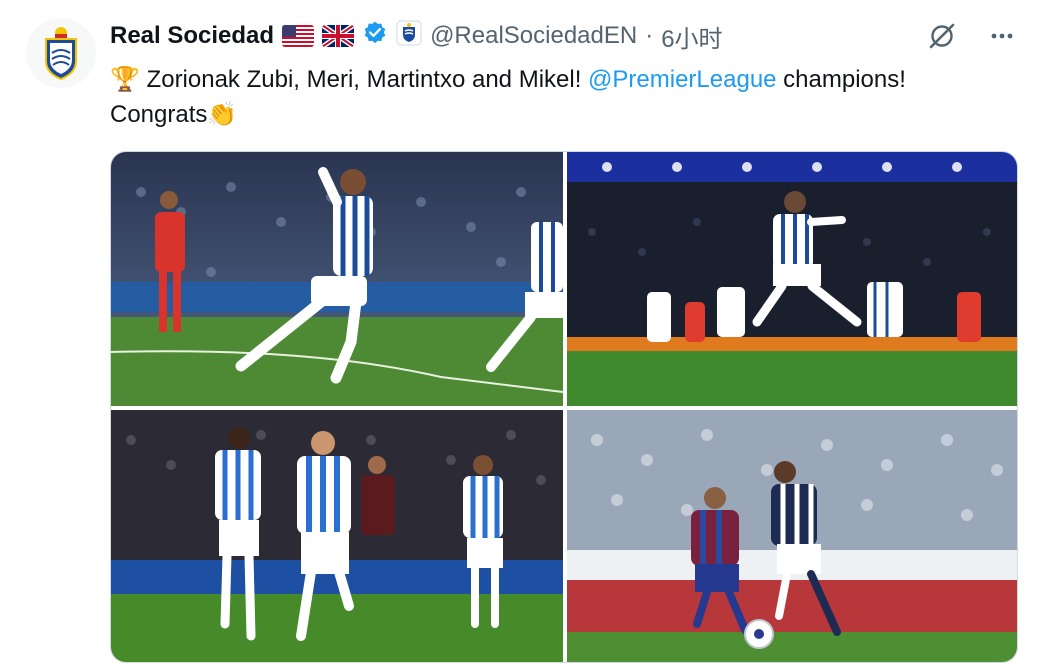  I want to click on avatar, so click(61, 53).